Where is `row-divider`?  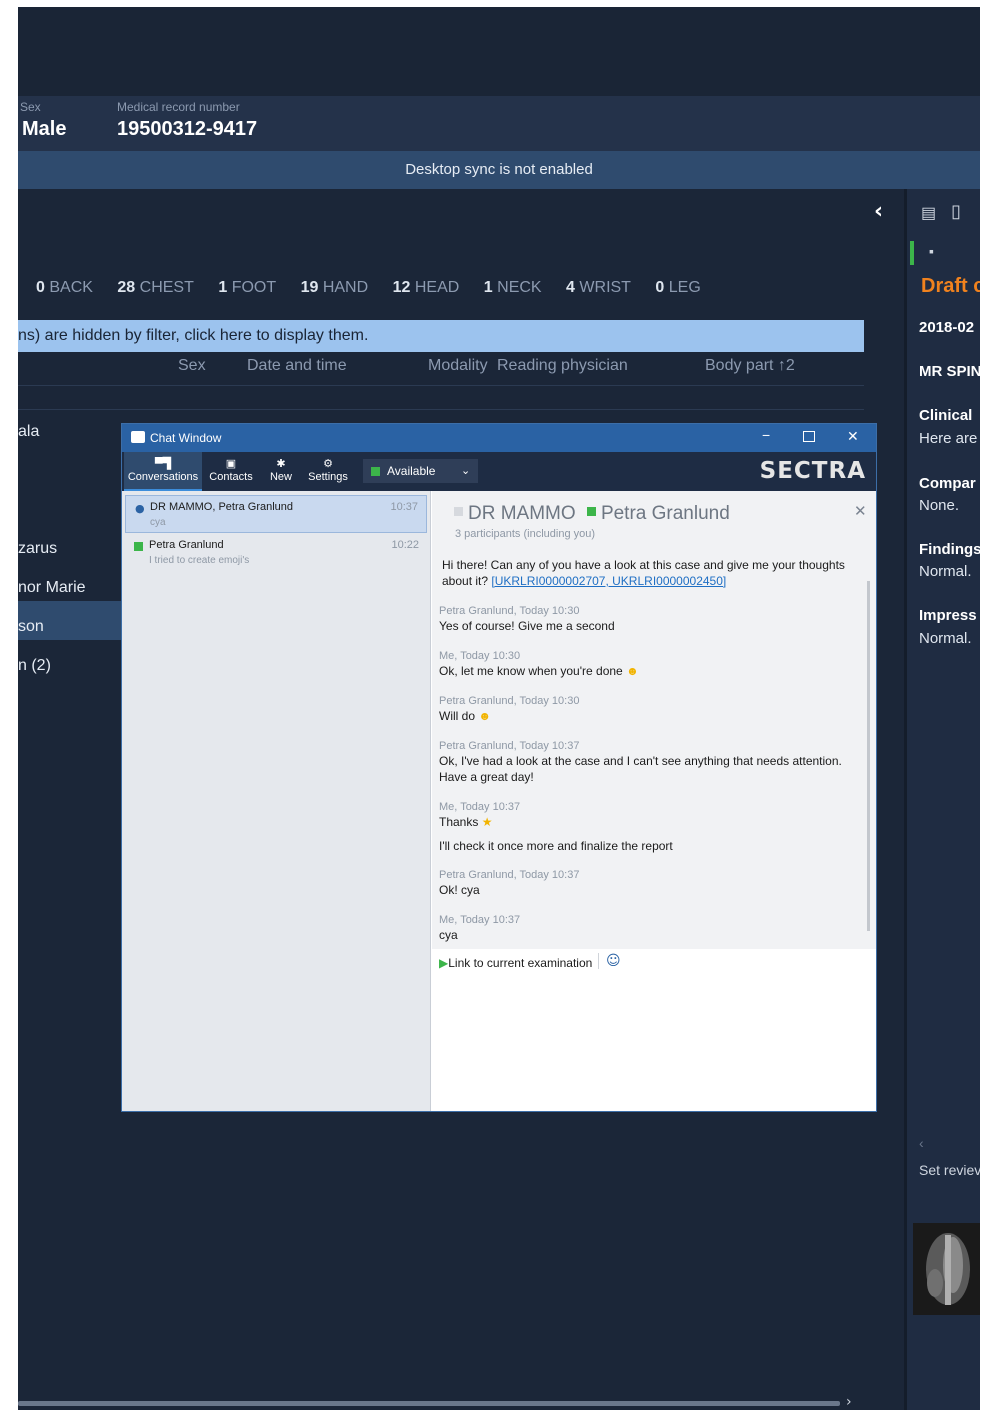
row-divider is located at coordinates (441, 385).